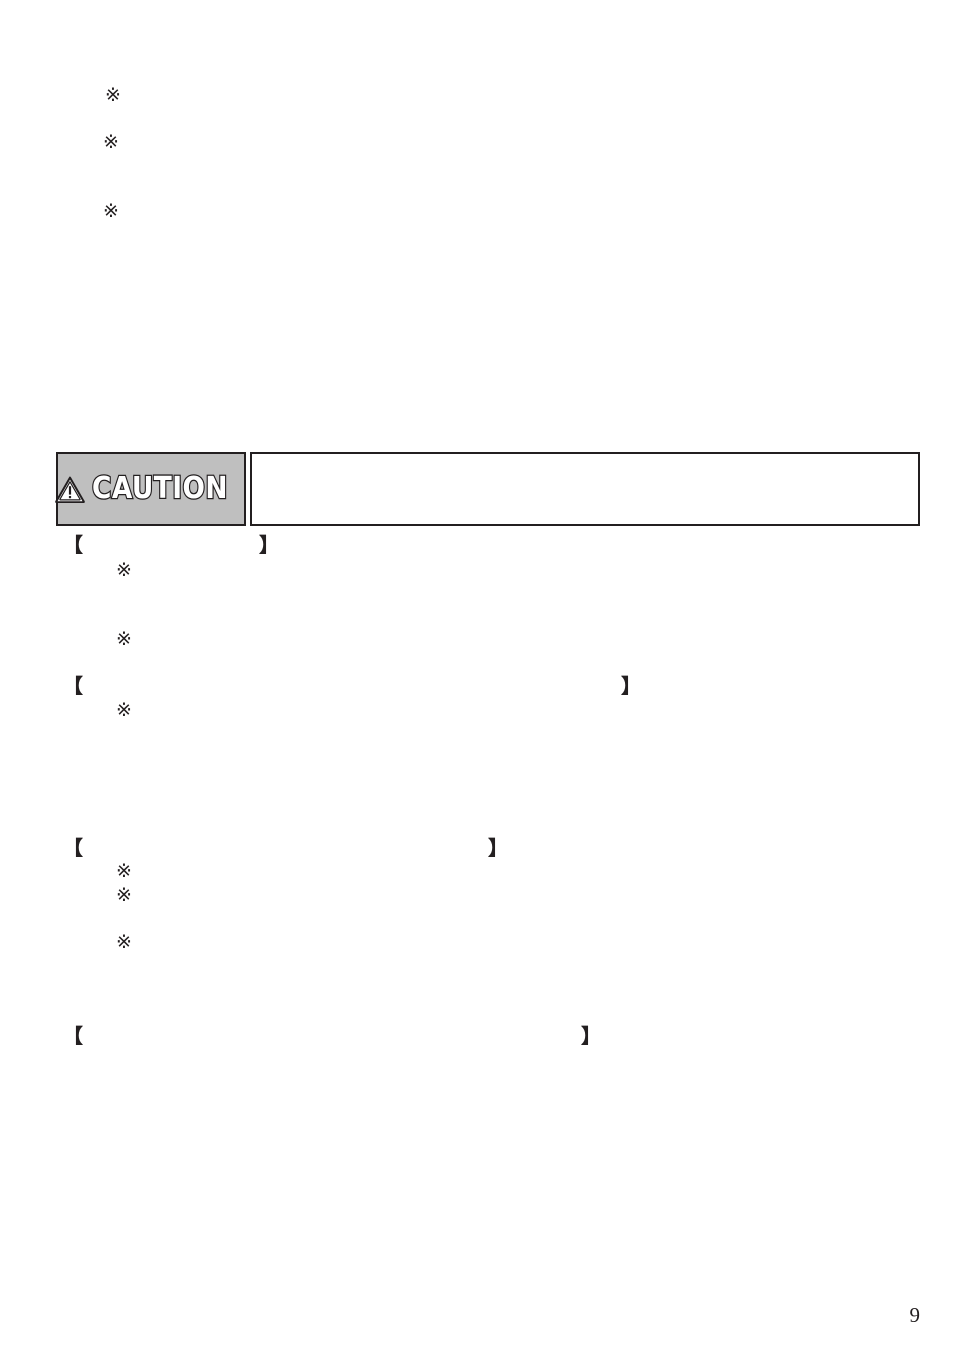  I want to click on warning-triangle-icon, so click(70, 489).